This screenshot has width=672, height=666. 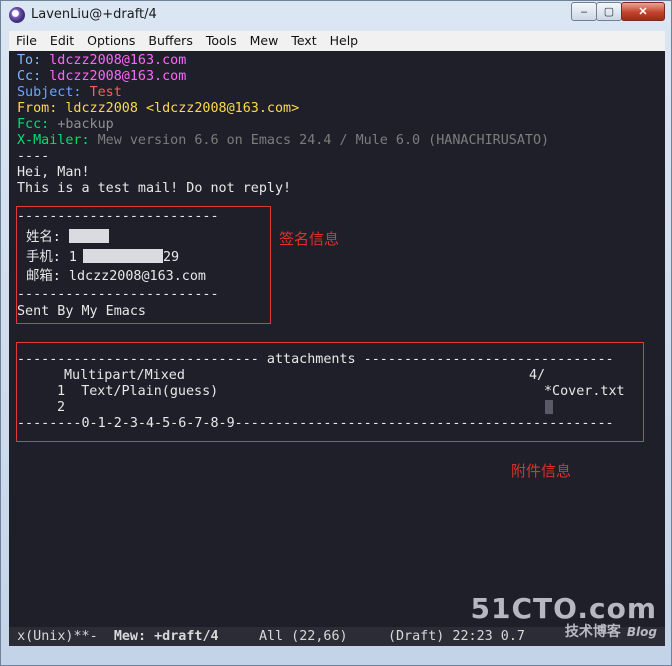 What do you see at coordinates (69, 93) in the screenshot?
I see `subject-header: Subject: Test` at bounding box center [69, 93].